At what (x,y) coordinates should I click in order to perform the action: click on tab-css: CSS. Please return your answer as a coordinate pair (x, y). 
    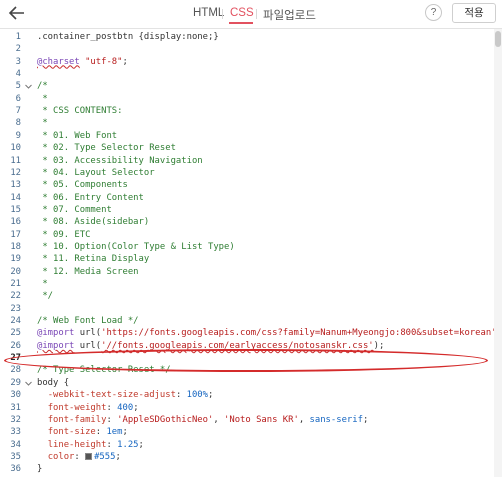
    Looking at the image, I should click on (242, 13).